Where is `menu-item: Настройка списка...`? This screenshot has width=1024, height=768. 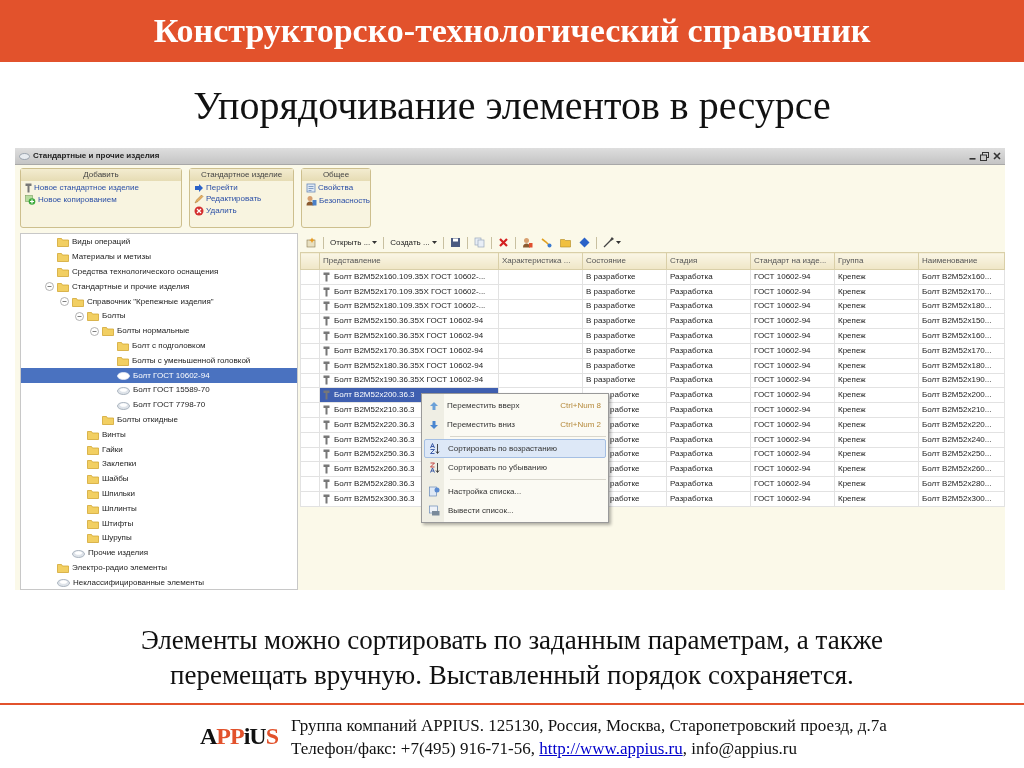
menu-item: Настройка списка... is located at coordinates (515, 491).